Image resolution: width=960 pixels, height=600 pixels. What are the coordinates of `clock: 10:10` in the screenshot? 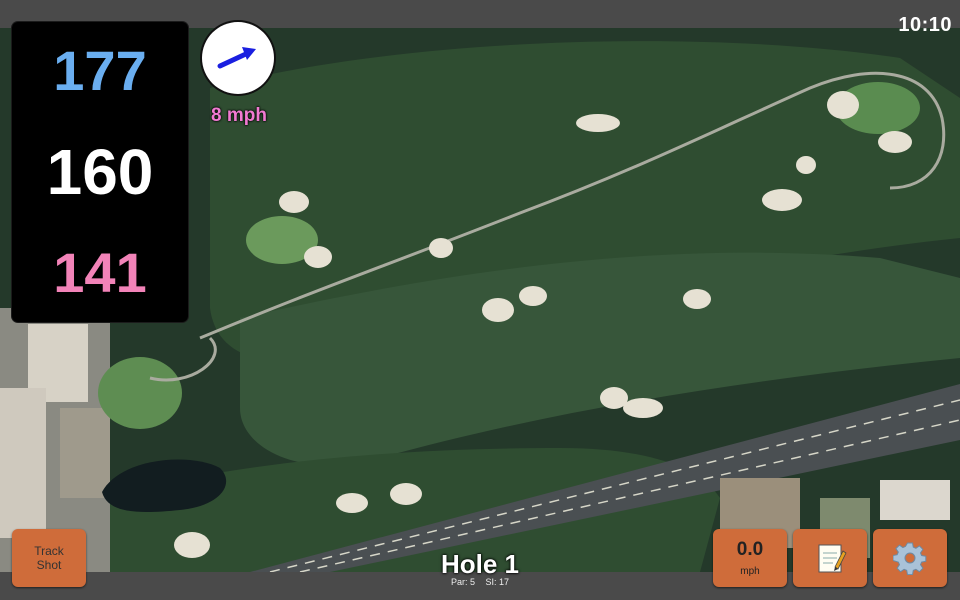 It's located at (925, 25).